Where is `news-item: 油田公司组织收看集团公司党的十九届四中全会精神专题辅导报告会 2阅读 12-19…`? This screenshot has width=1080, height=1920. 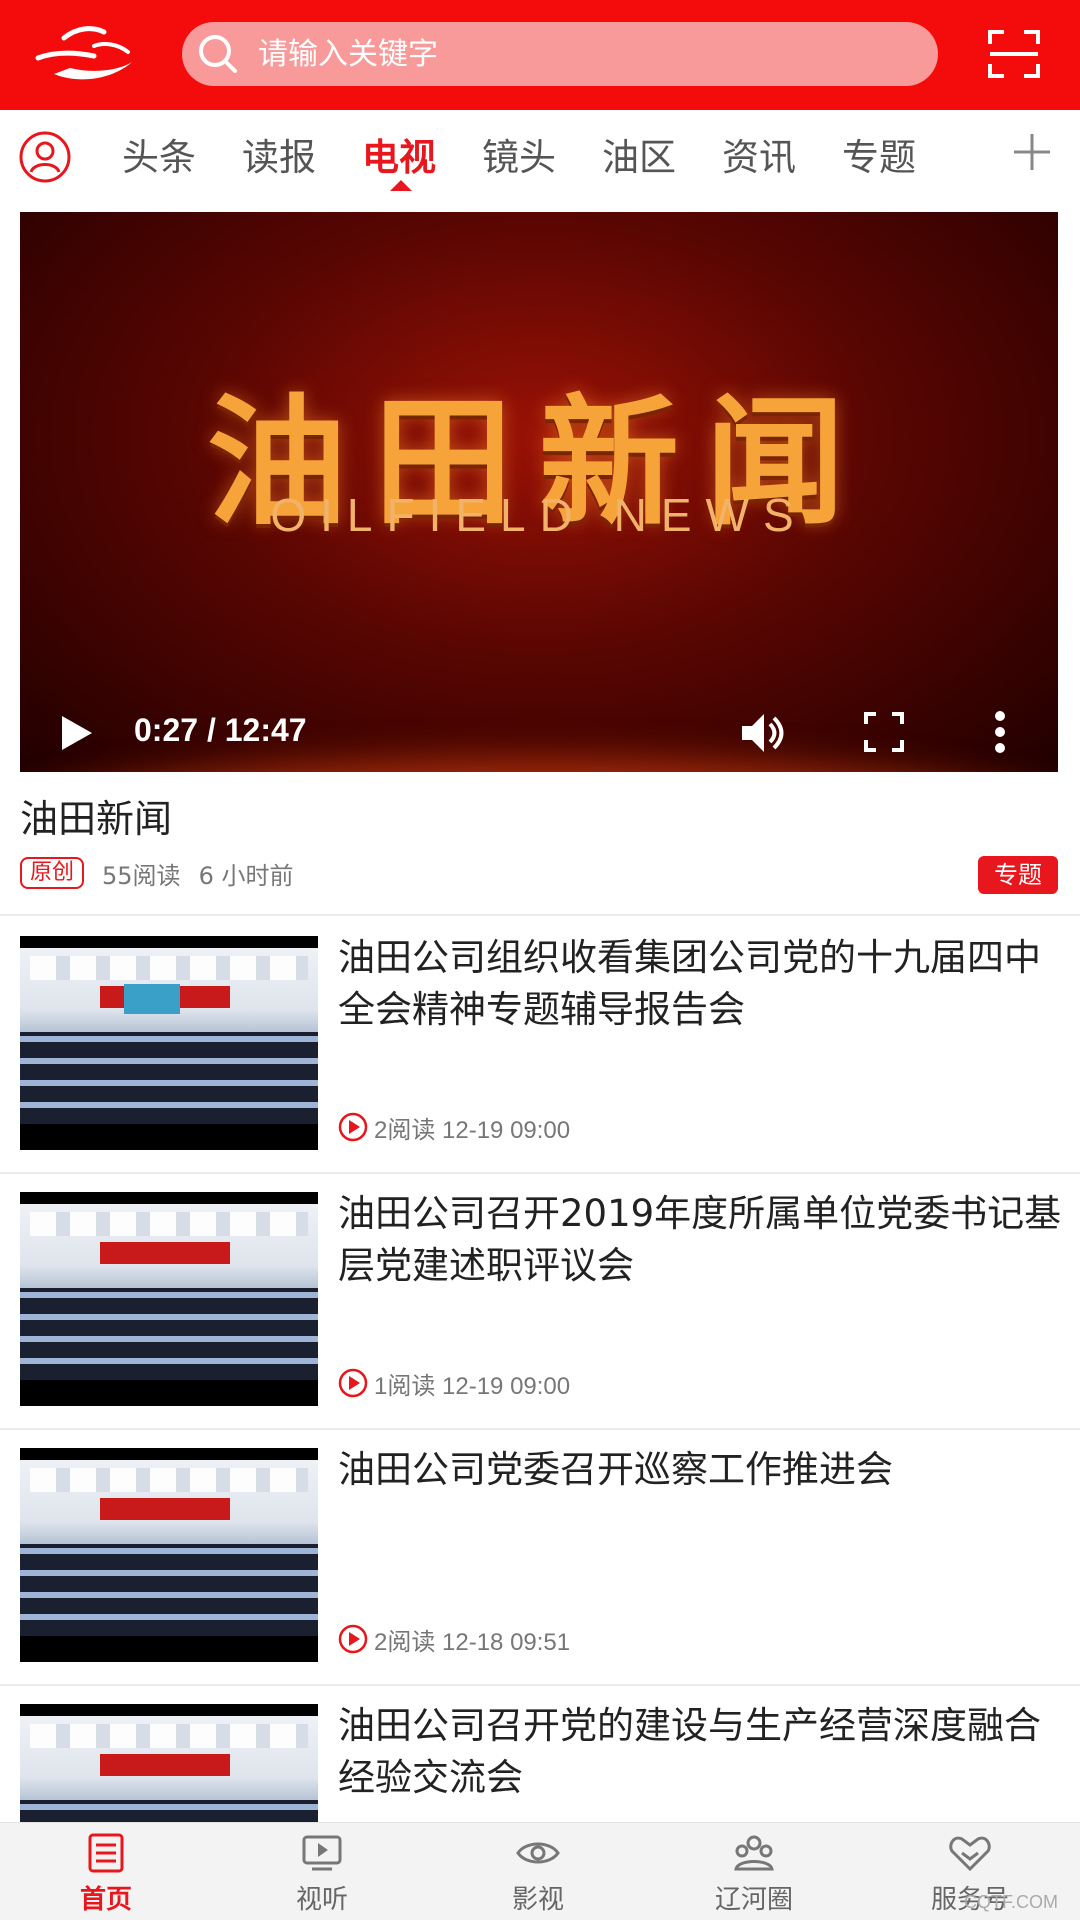
news-item: 油田公司组织收看集团公司党的十九届四中全会精神专题辅导报告会 2阅读 12-19… is located at coordinates (540, 1044).